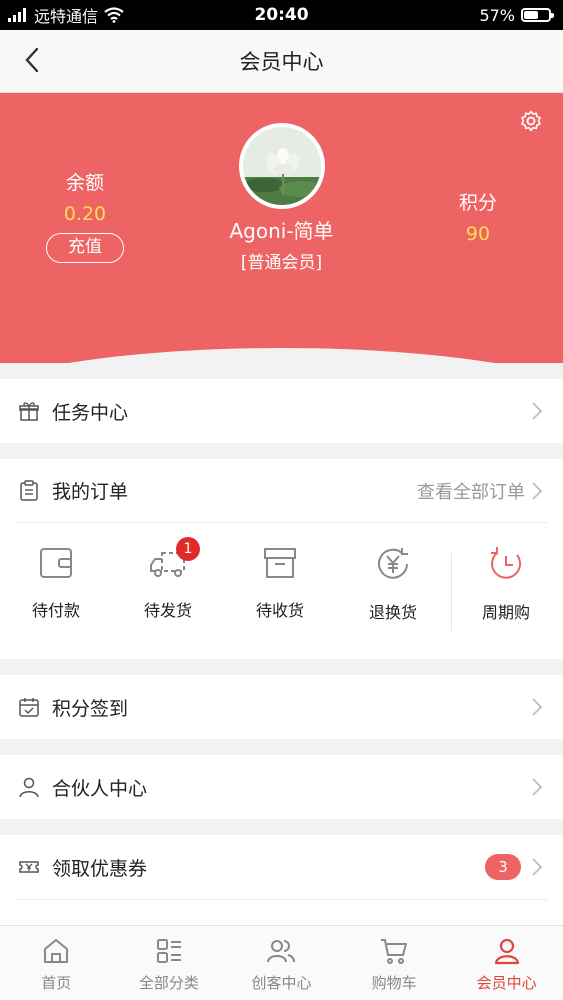 The width and height of the screenshot is (563, 1000). I want to click on my-orders-row: 我的订单 查看全部订单, so click(281, 490).